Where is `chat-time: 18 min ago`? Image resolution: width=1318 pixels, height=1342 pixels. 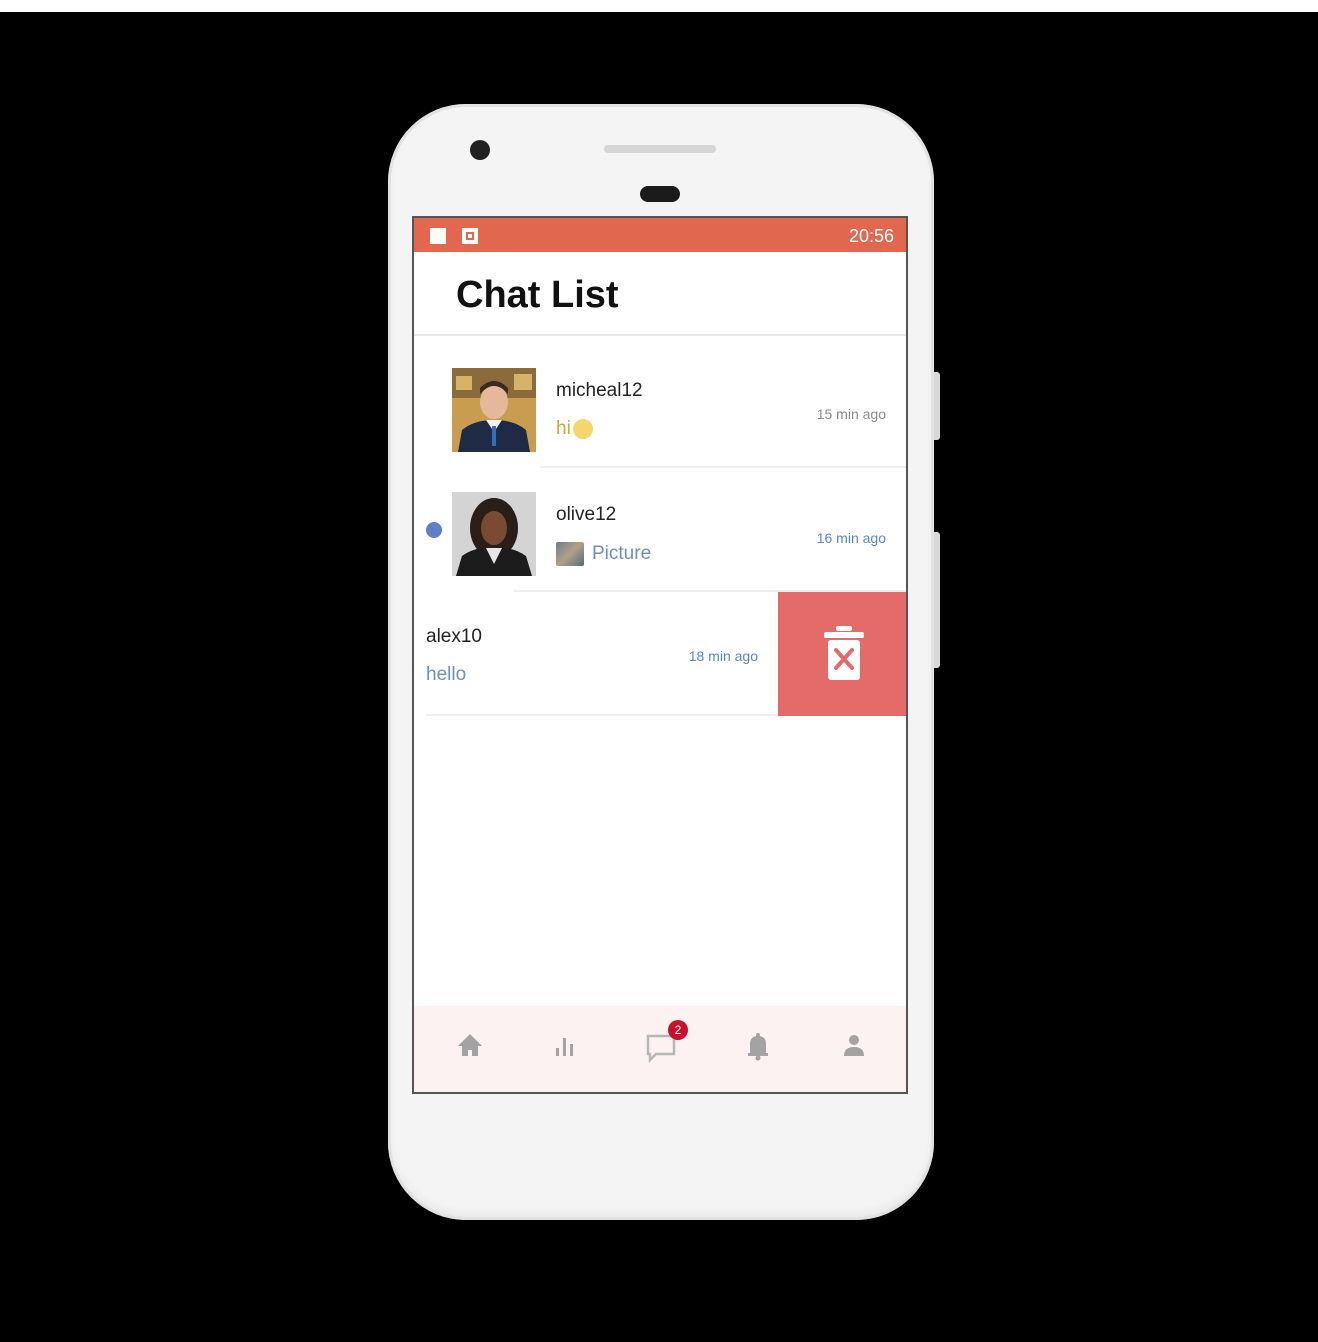
chat-time: 18 min ago is located at coordinates (723, 656).